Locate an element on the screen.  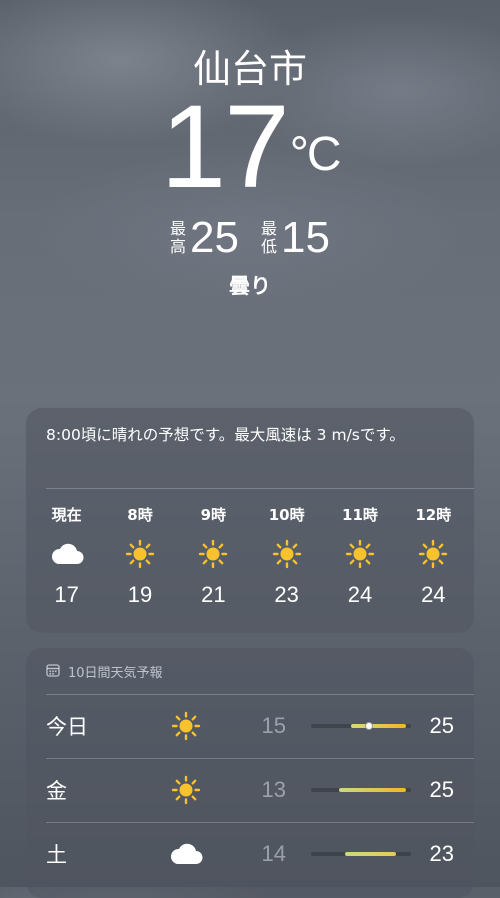
hour-item: 10時 23 is located at coordinates (286, 556).